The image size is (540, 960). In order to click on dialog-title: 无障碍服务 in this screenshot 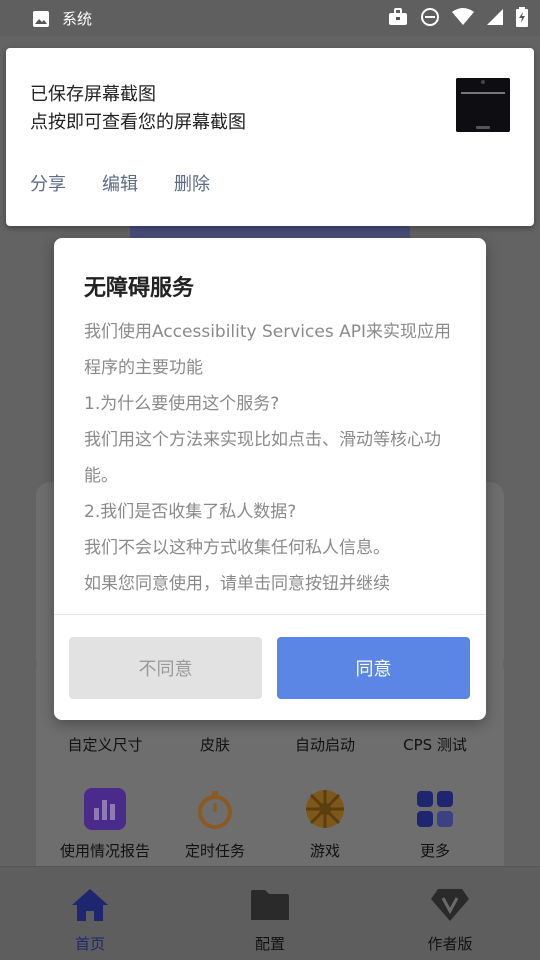, I will do `click(139, 288)`.